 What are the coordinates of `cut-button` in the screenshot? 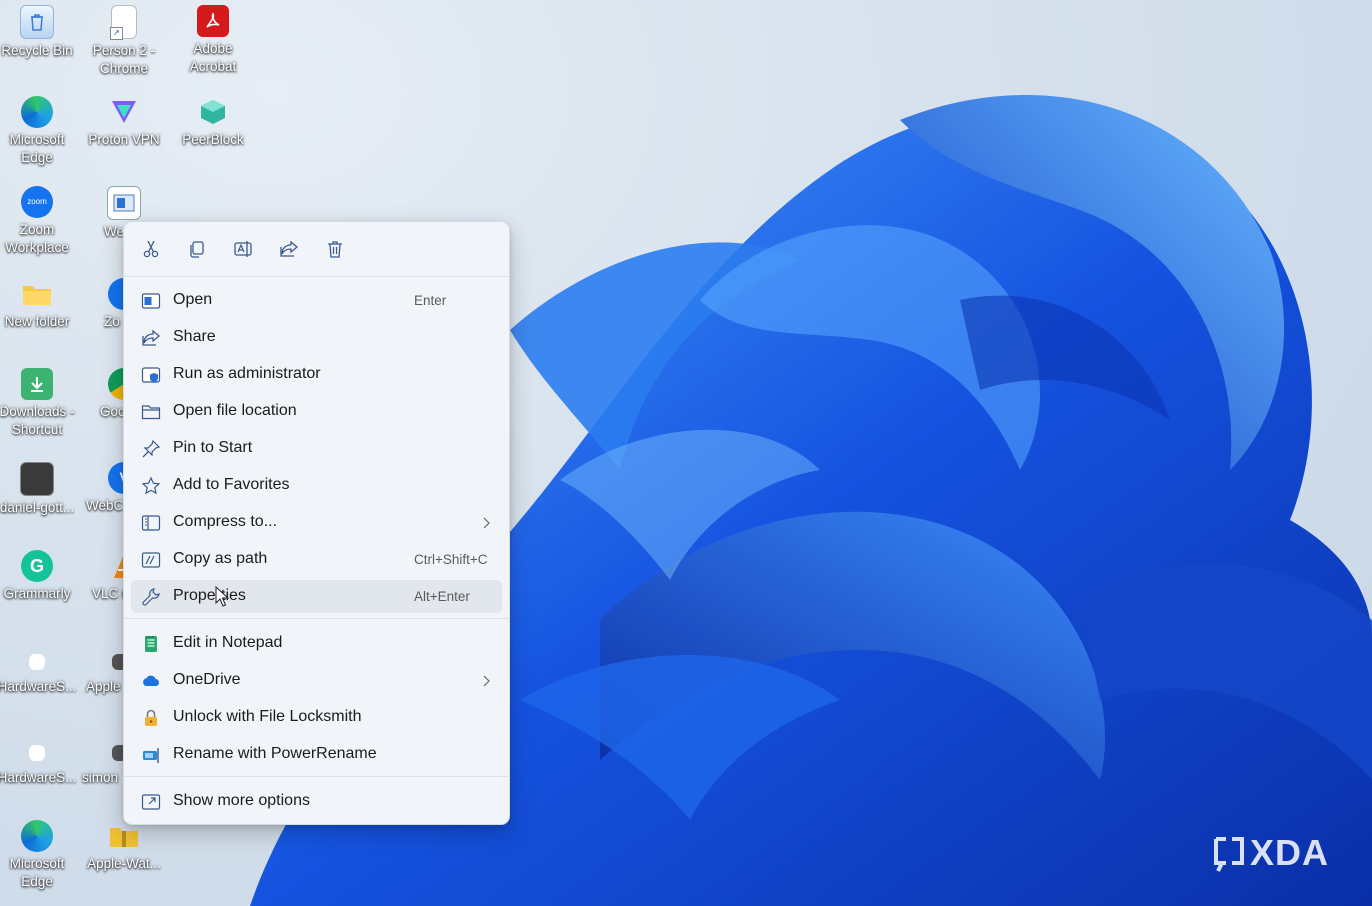 It's located at (151, 249).